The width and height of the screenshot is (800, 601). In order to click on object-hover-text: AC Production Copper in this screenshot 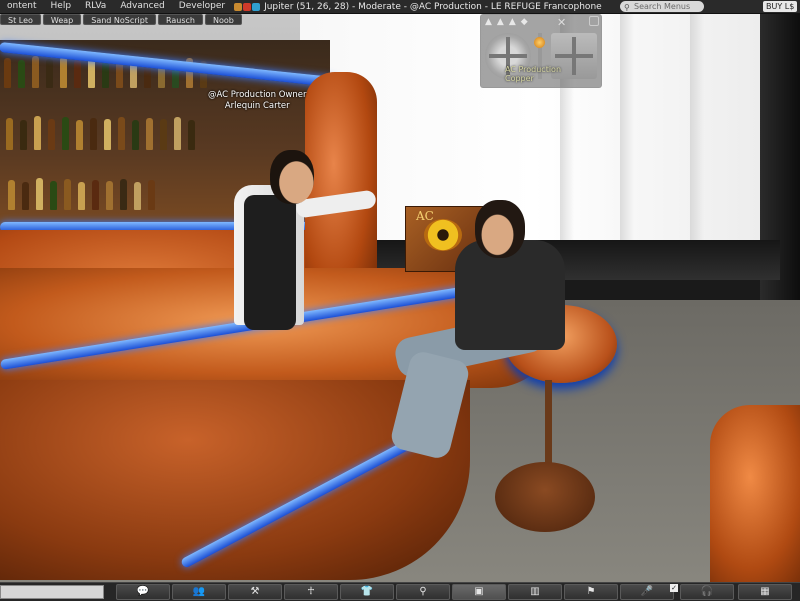, I will do `click(533, 74)`.